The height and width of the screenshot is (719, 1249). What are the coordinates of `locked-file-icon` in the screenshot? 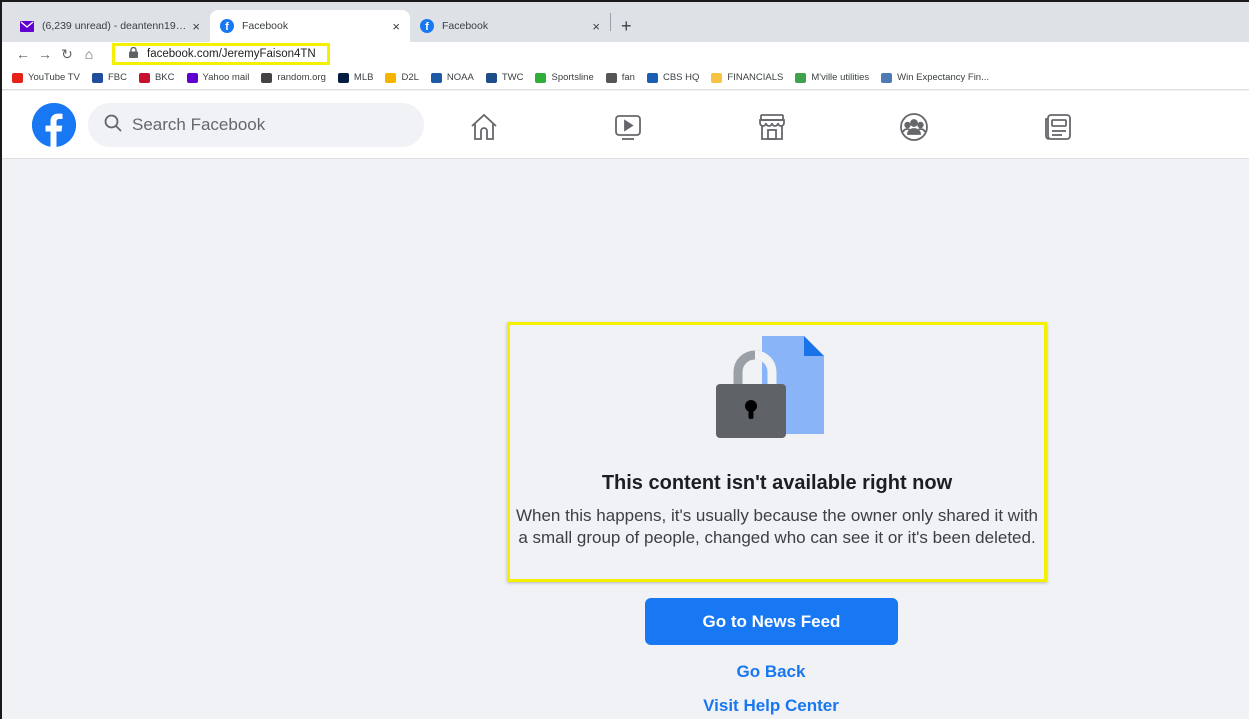 It's located at (771, 387).